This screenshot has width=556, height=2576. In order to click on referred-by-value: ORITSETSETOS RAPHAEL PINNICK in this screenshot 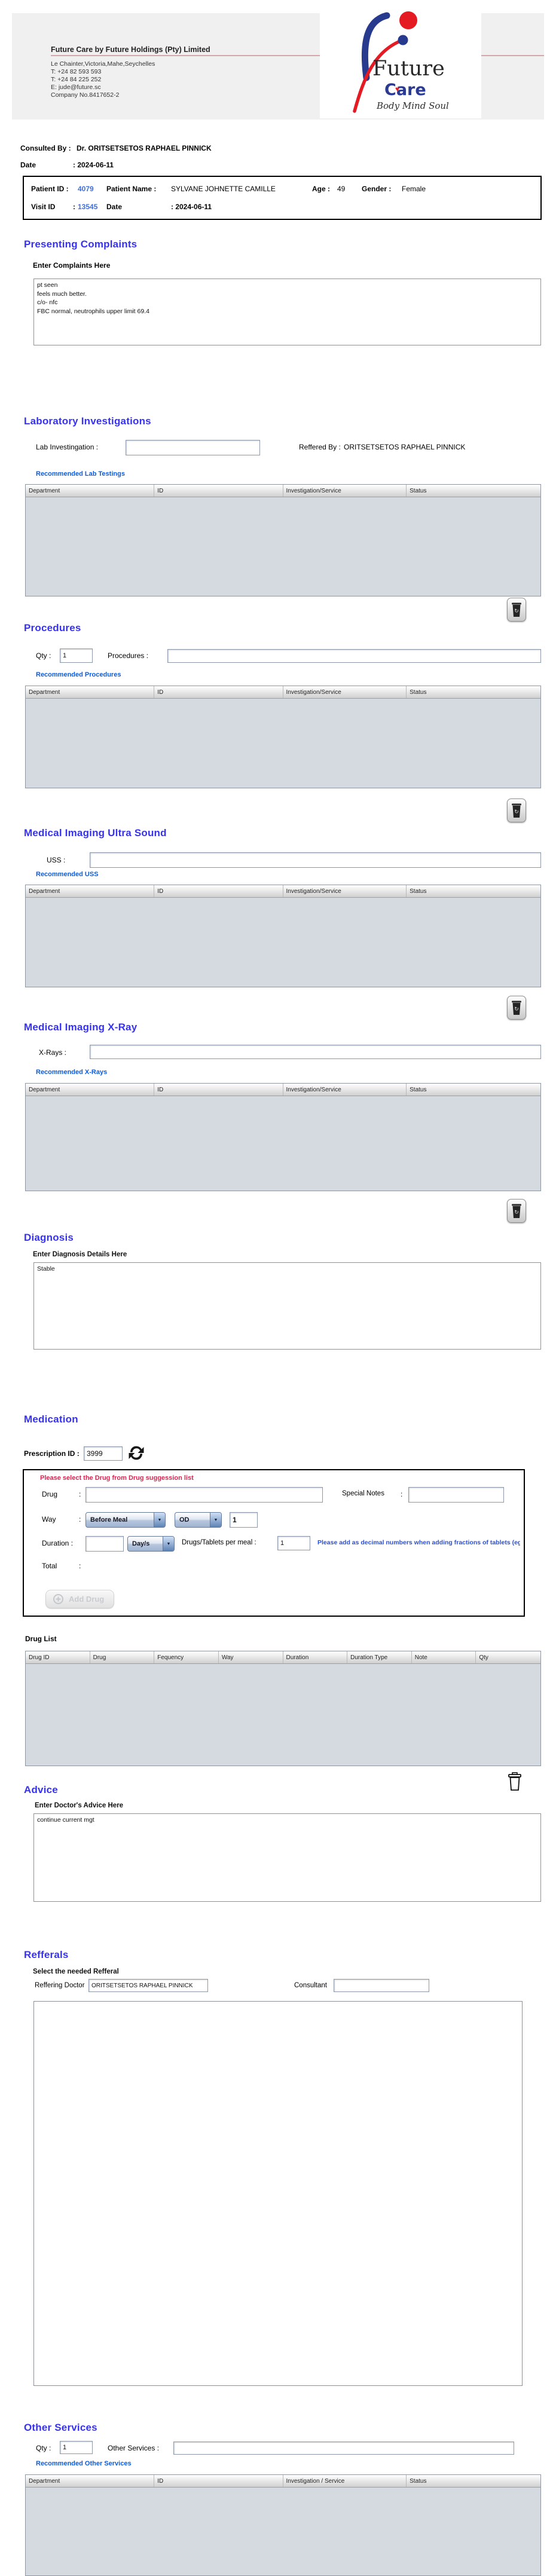, I will do `click(405, 447)`.